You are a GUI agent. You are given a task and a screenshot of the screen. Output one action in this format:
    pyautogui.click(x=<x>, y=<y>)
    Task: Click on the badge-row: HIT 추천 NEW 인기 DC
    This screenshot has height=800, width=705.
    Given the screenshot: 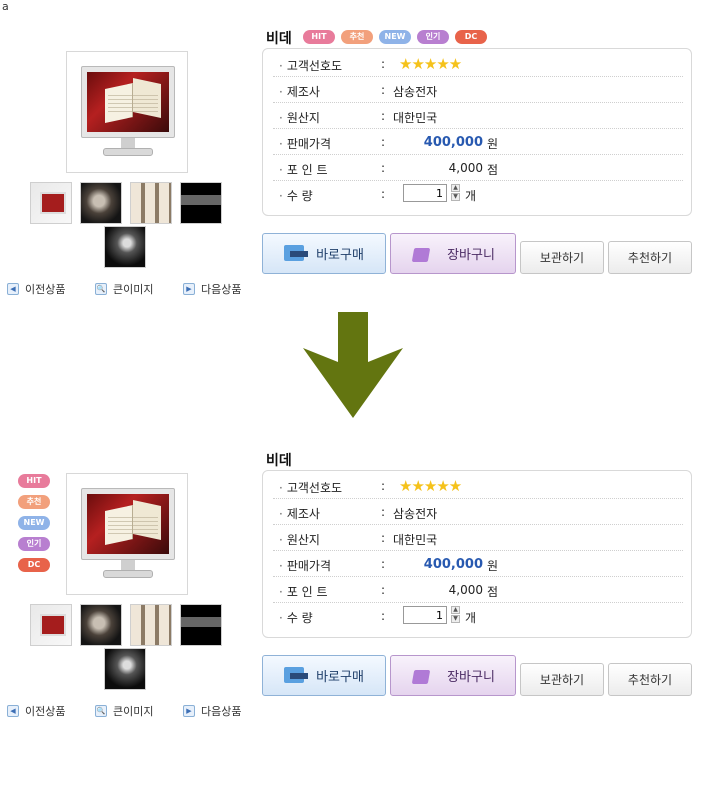 What is the action you would take?
    pyautogui.click(x=395, y=37)
    